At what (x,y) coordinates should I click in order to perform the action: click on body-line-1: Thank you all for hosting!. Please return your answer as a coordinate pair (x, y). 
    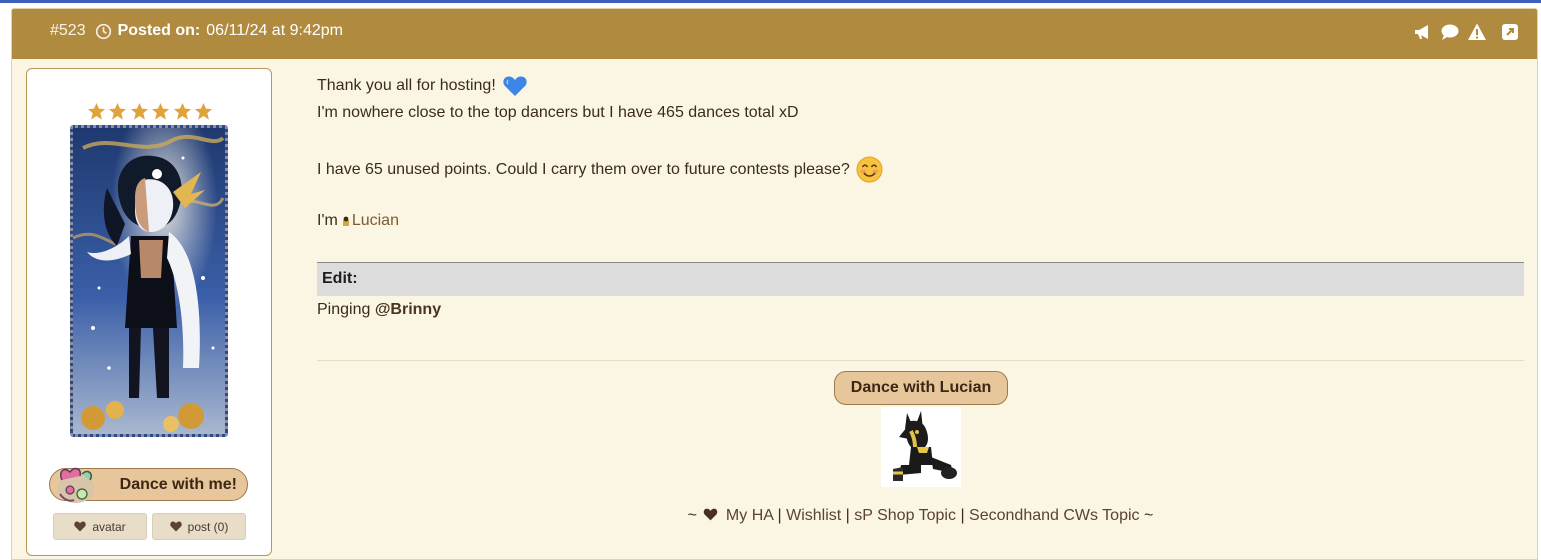
    Looking at the image, I should click on (422, 86).